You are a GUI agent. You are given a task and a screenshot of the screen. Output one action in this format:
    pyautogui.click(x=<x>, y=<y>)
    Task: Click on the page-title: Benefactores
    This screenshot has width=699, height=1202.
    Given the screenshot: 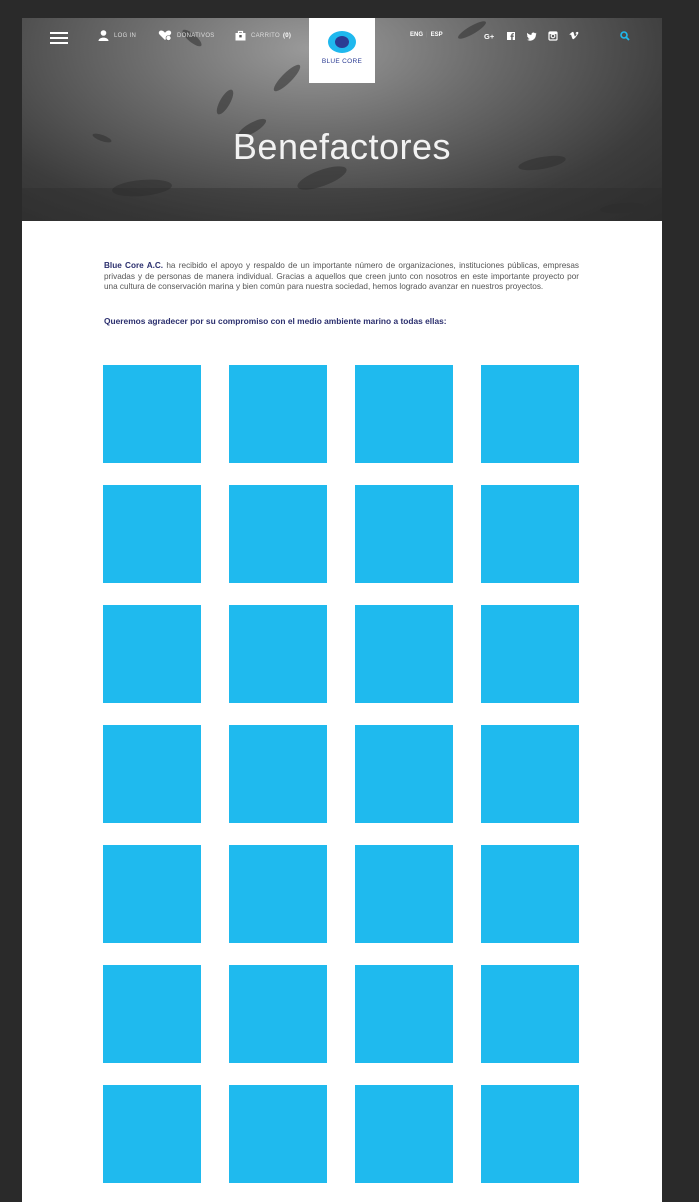 What is the action you would take?
    pyautogui.click(x=342, y=146)
    